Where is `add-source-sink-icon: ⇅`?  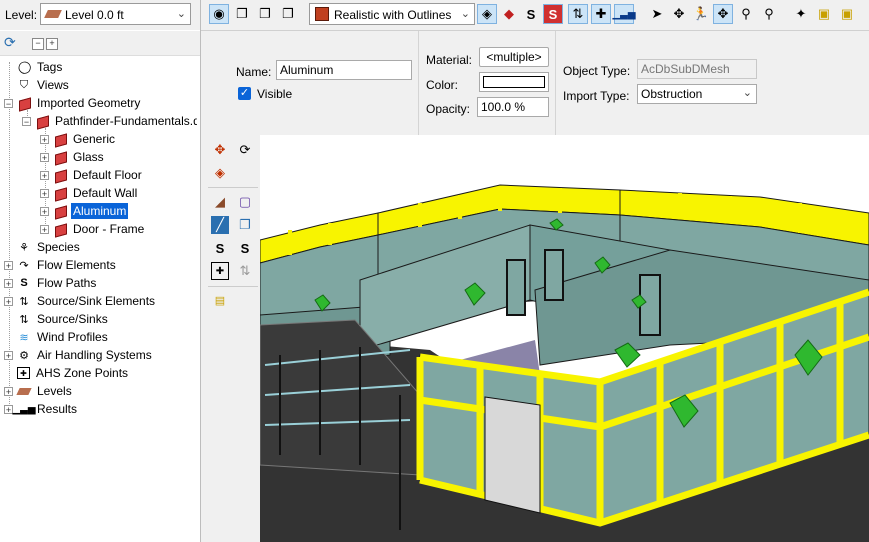 add-source-sink-icon: ⇅ is located at coordinates (245, 271).